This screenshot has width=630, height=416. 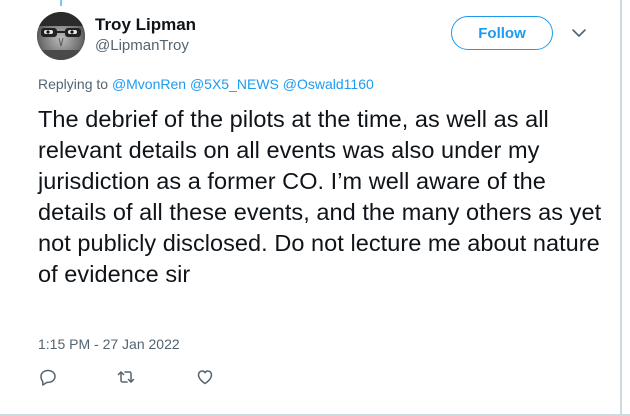 I want to click on author-handle: @LipmanTroy, so click(x=142, y=45).